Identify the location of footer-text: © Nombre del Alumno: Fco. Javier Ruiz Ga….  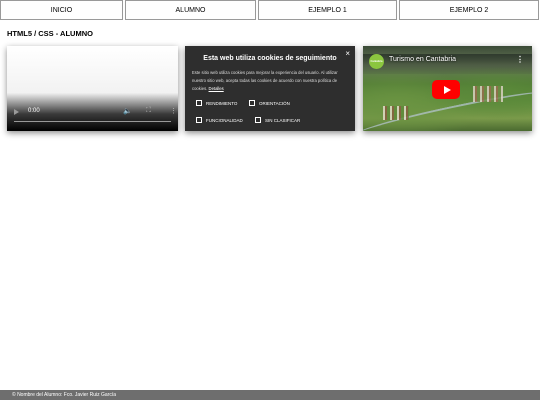
(64, 395).